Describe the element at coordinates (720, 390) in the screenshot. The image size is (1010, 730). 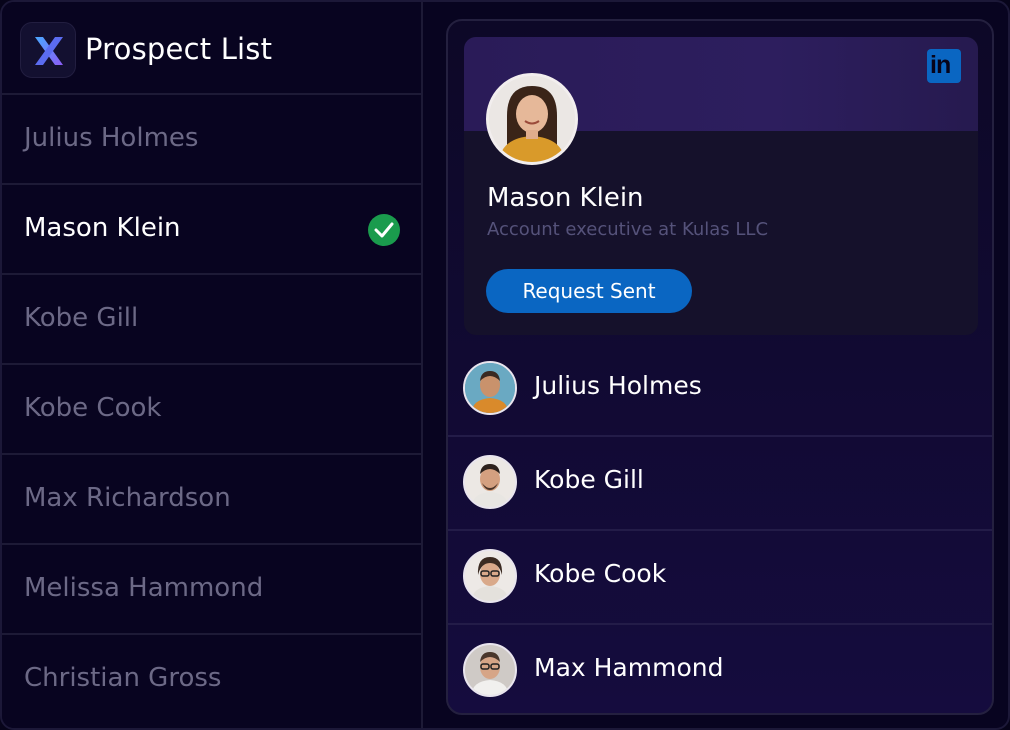
I see `person-row: Julius Holmes` at that location.